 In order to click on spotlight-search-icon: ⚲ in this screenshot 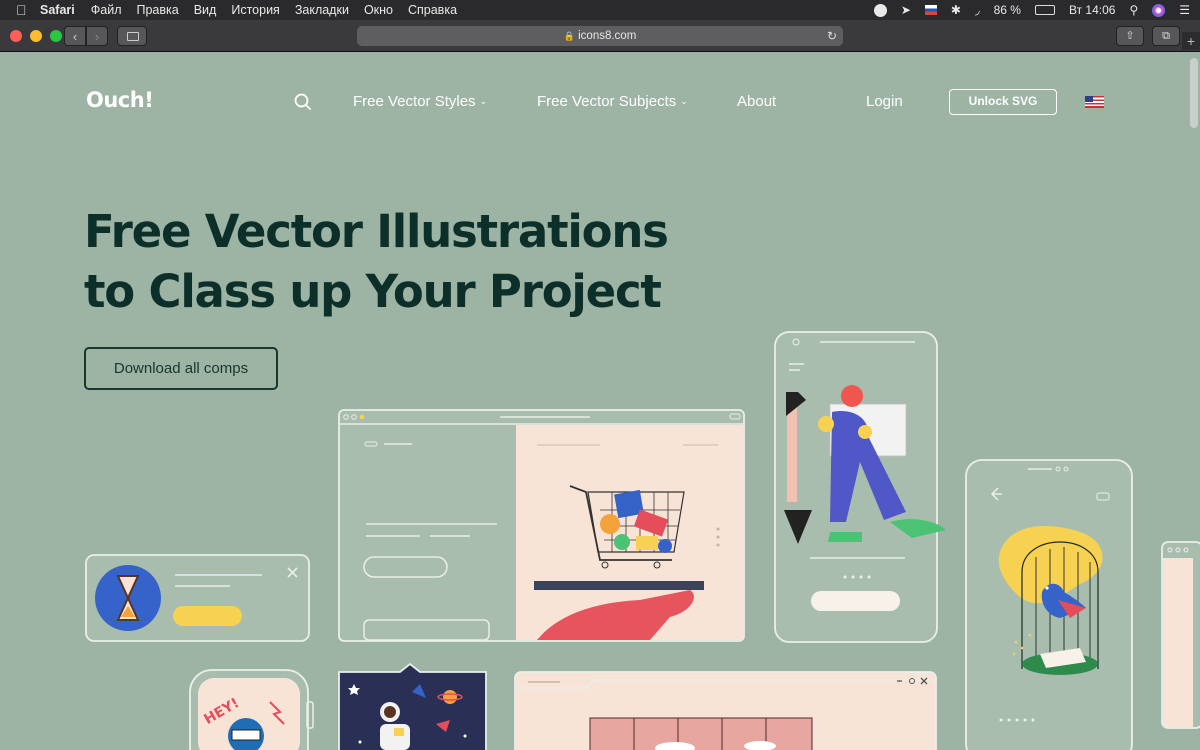, I will do `click(1133, 10)`.